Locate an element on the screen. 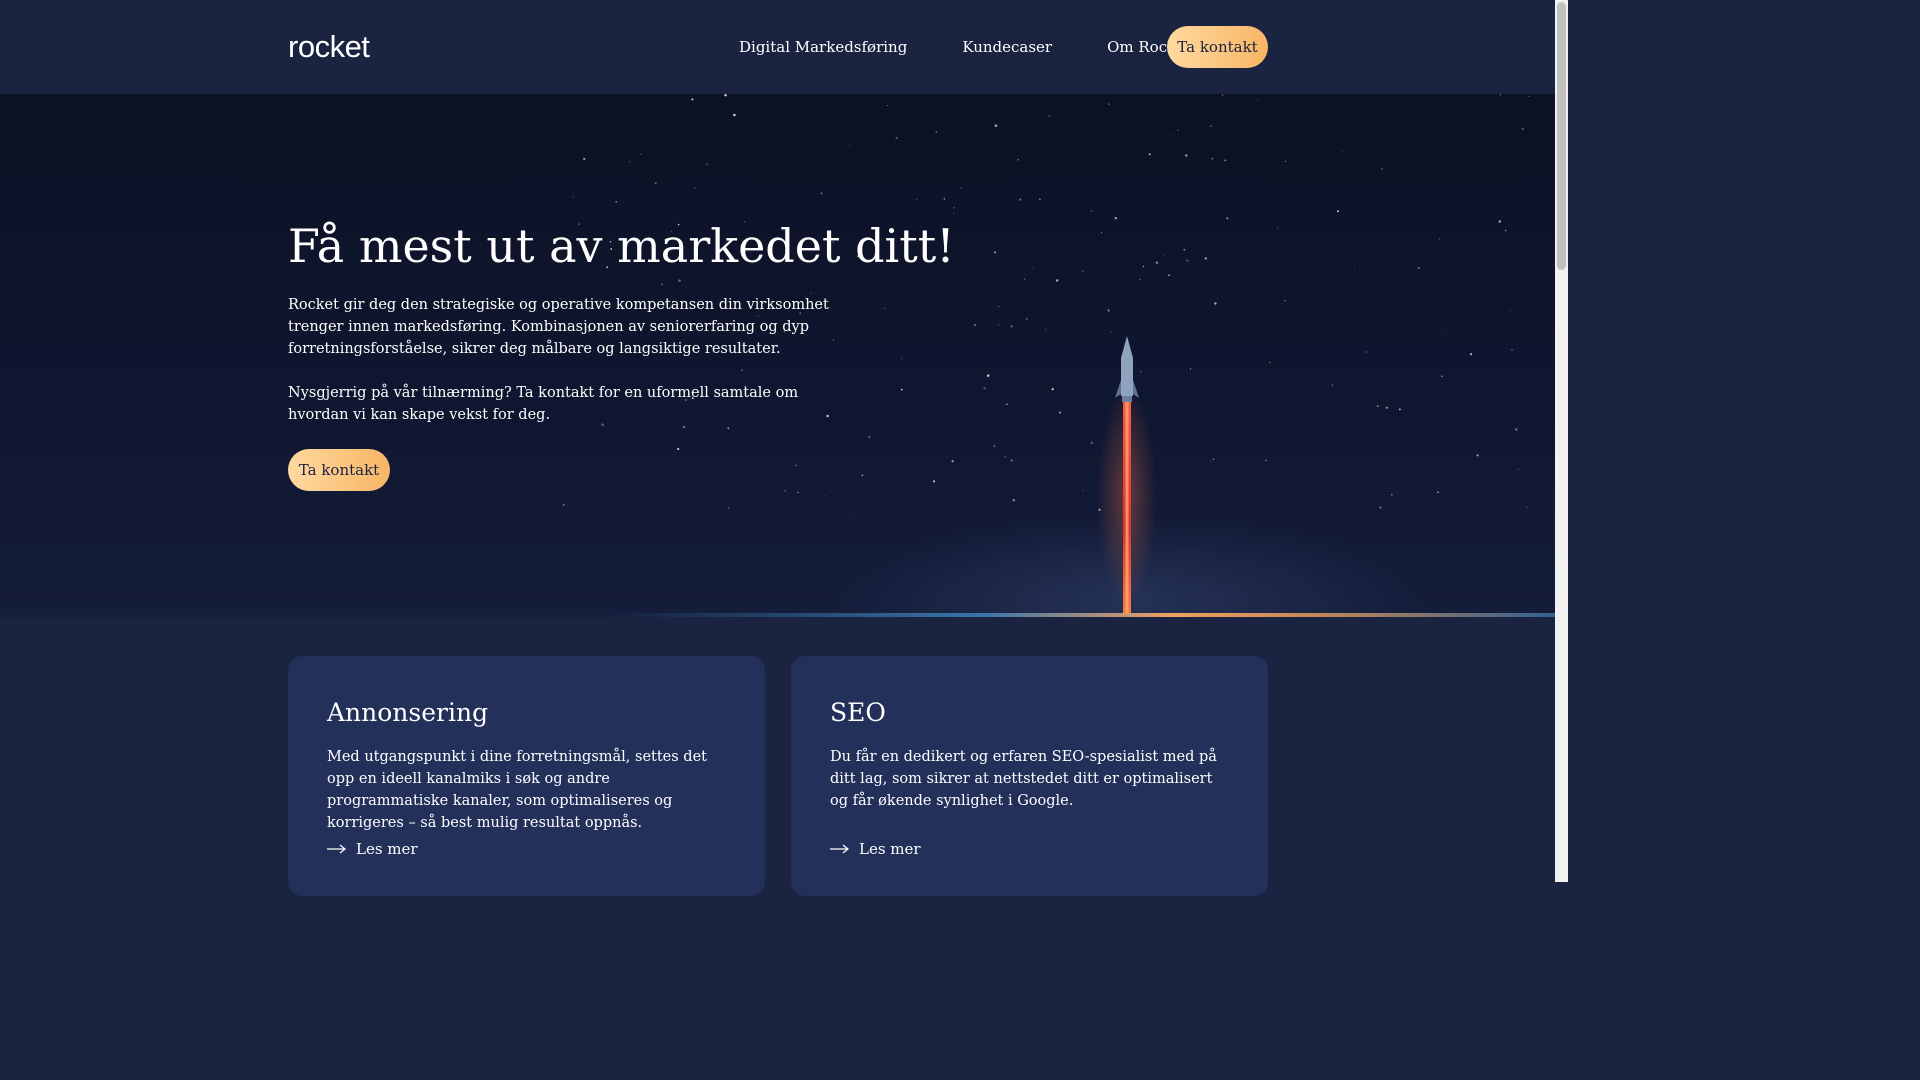 The height and width of the screenshot is (1080, 1920). nav-link-kundecaser: Kundecaser is located at coordinates (1007, 47).